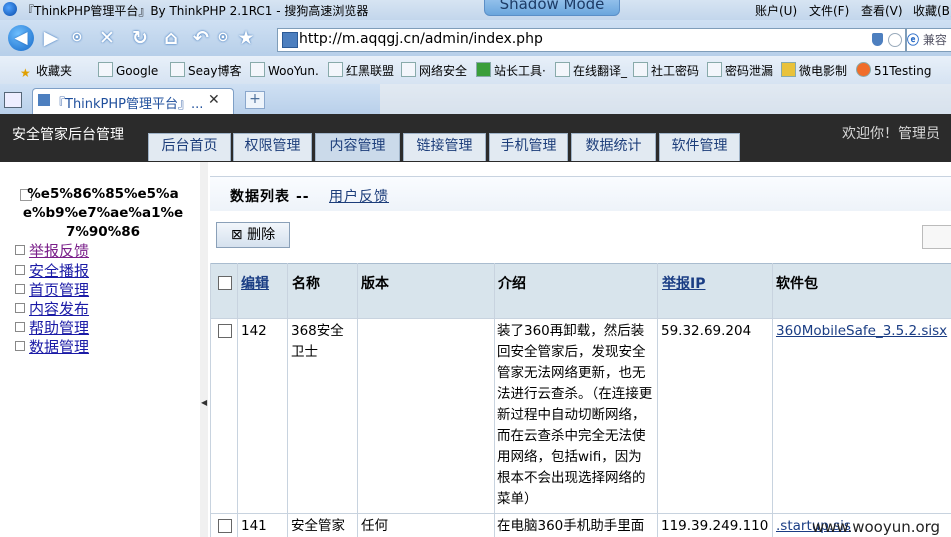 This screenshot has height=537, width=951. Describe the element at coordinates (571, 526) in the screenshot. I see `row-intro: 在电脑360手机助手里面` at that location.